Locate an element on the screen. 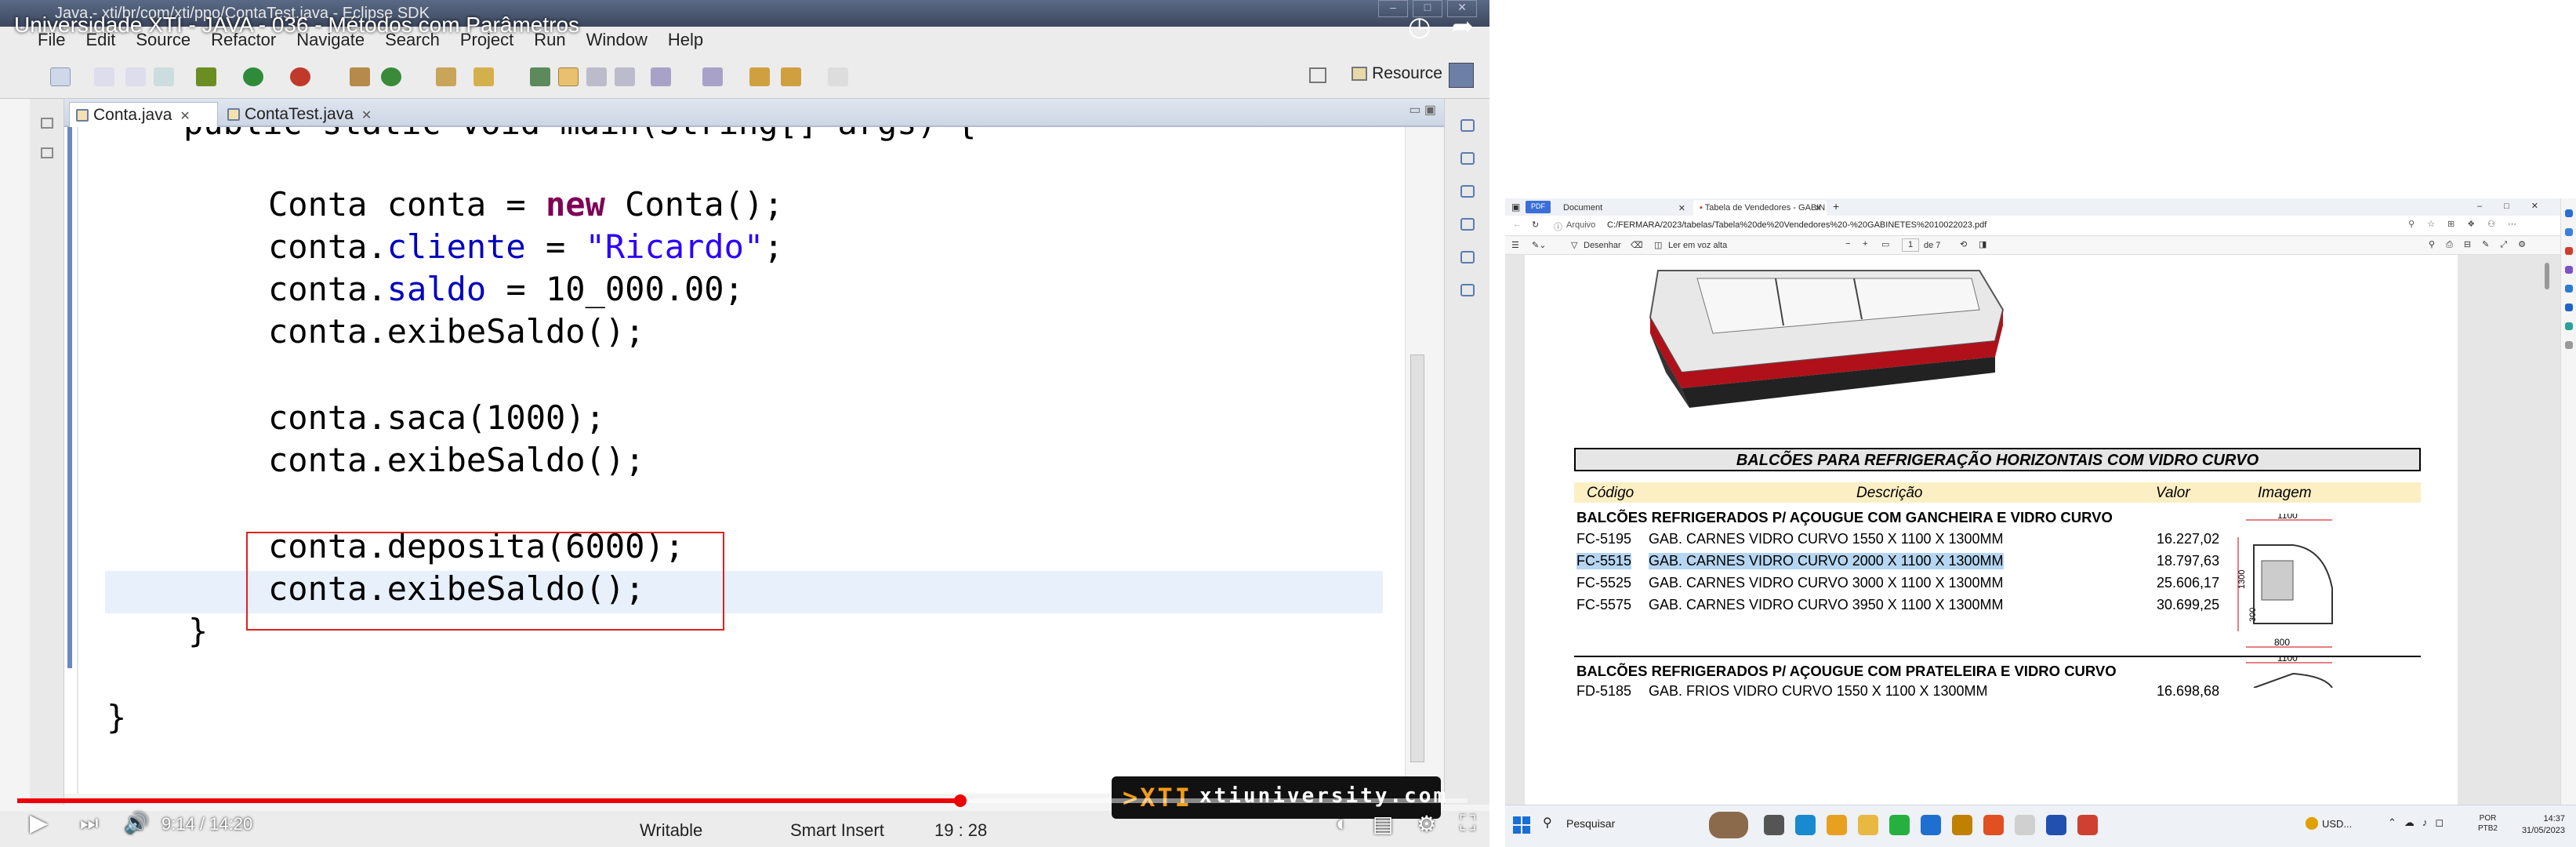  outlook-icon is located at coordinates (2569, 307).